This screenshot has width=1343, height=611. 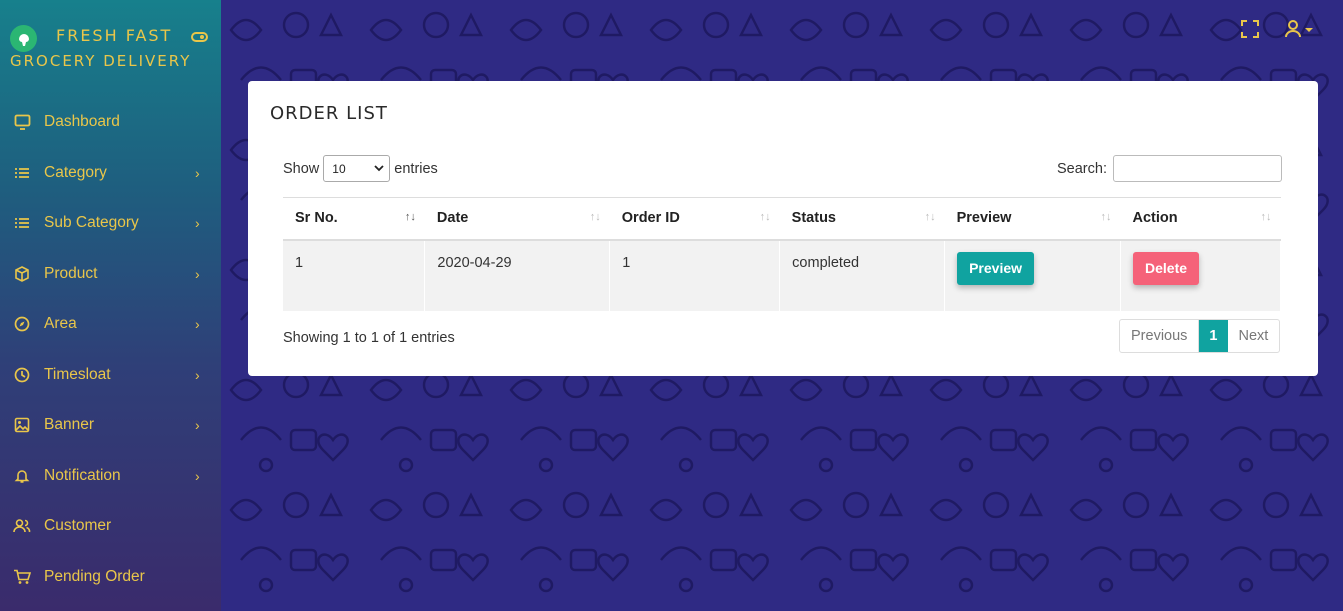 I want to click on sidebar-item-label: Area, so click(x=60, y=324).